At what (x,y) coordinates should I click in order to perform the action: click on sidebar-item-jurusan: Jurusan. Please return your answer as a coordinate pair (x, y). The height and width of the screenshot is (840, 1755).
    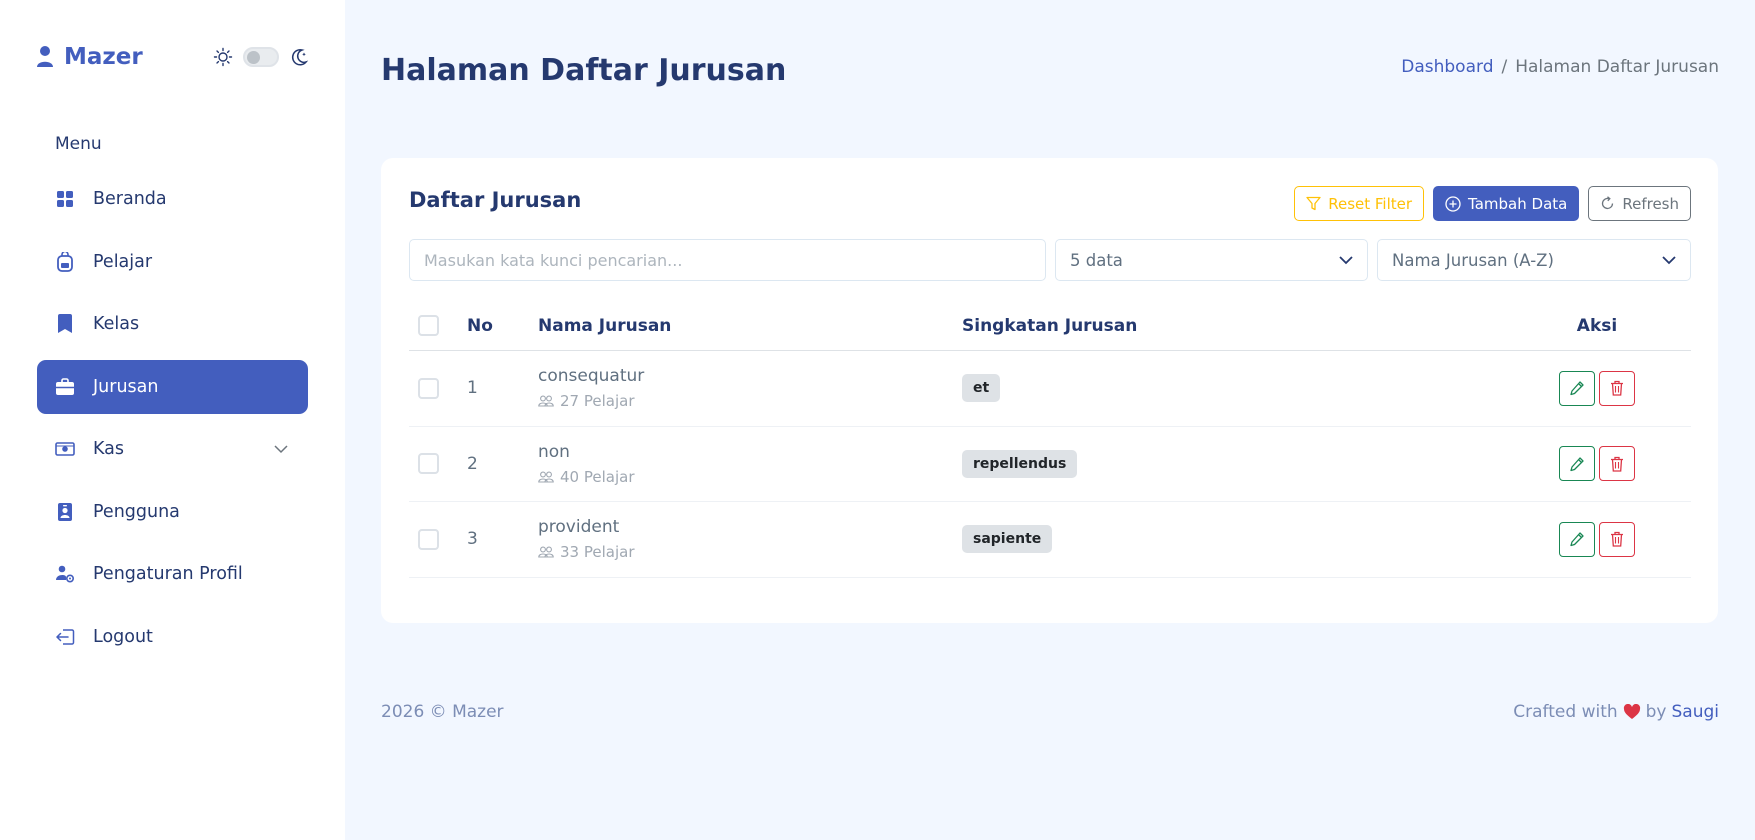
    Looking at the image, I should click on (172, 386).